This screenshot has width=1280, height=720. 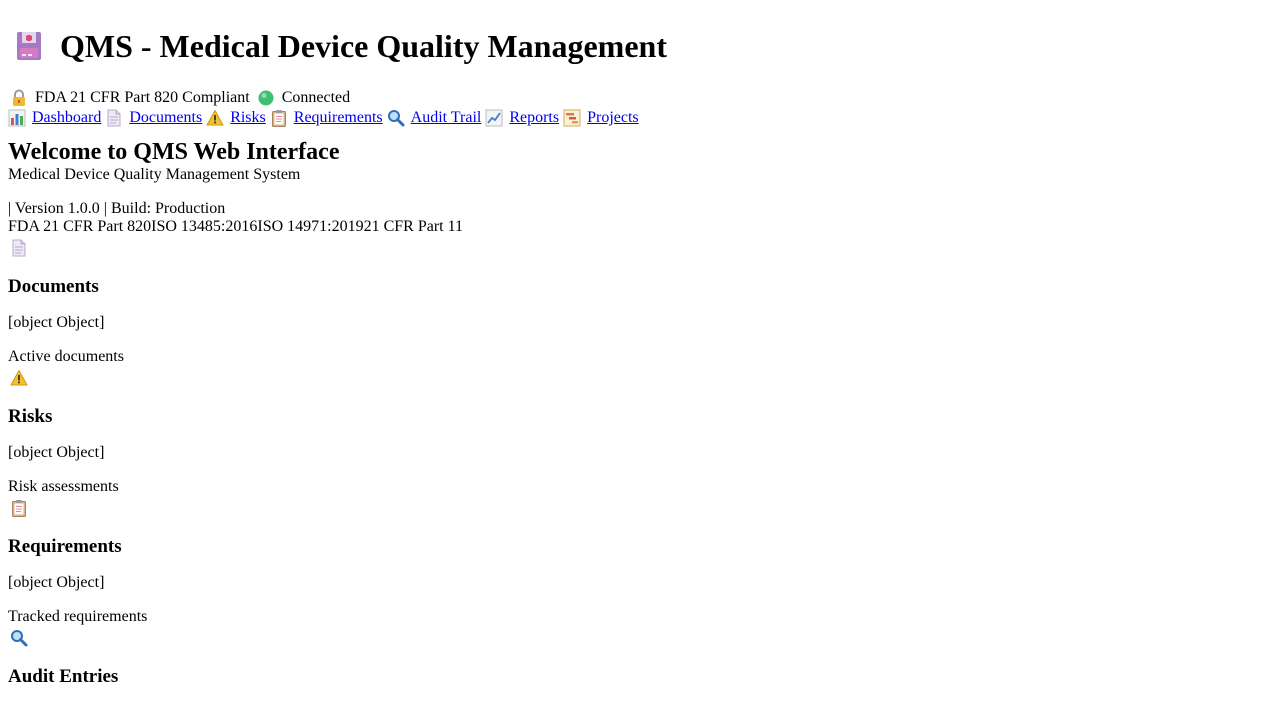 I want to click on compliance-status-text: FDA 21 CFR Part 820 Compliant, so click(x=142, y=97).